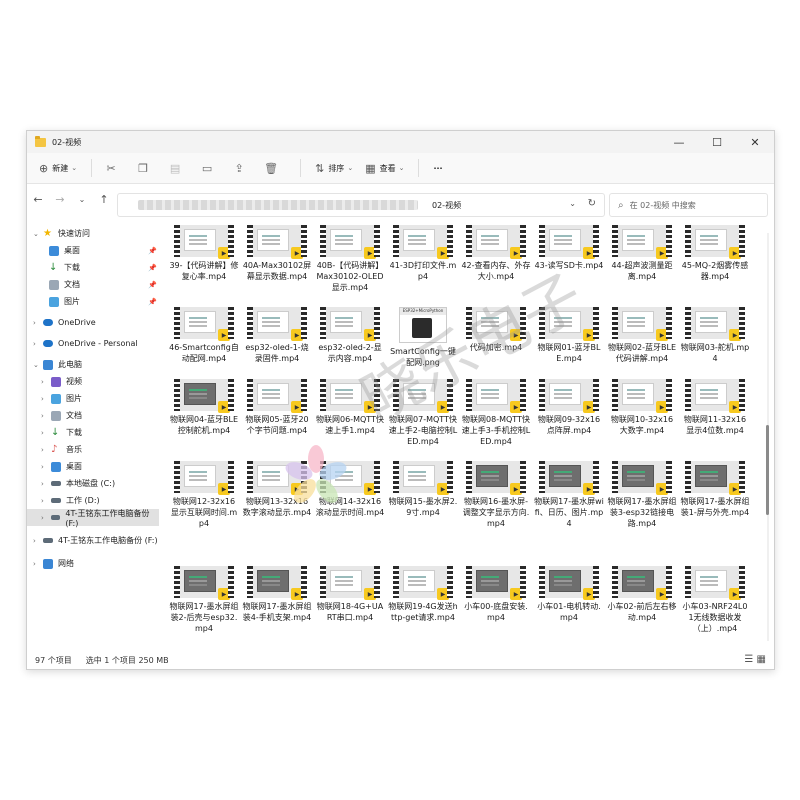 The width and height of the screenshot is (800, 800). I want to click on cut-icon: ✂, so click(111, 168).